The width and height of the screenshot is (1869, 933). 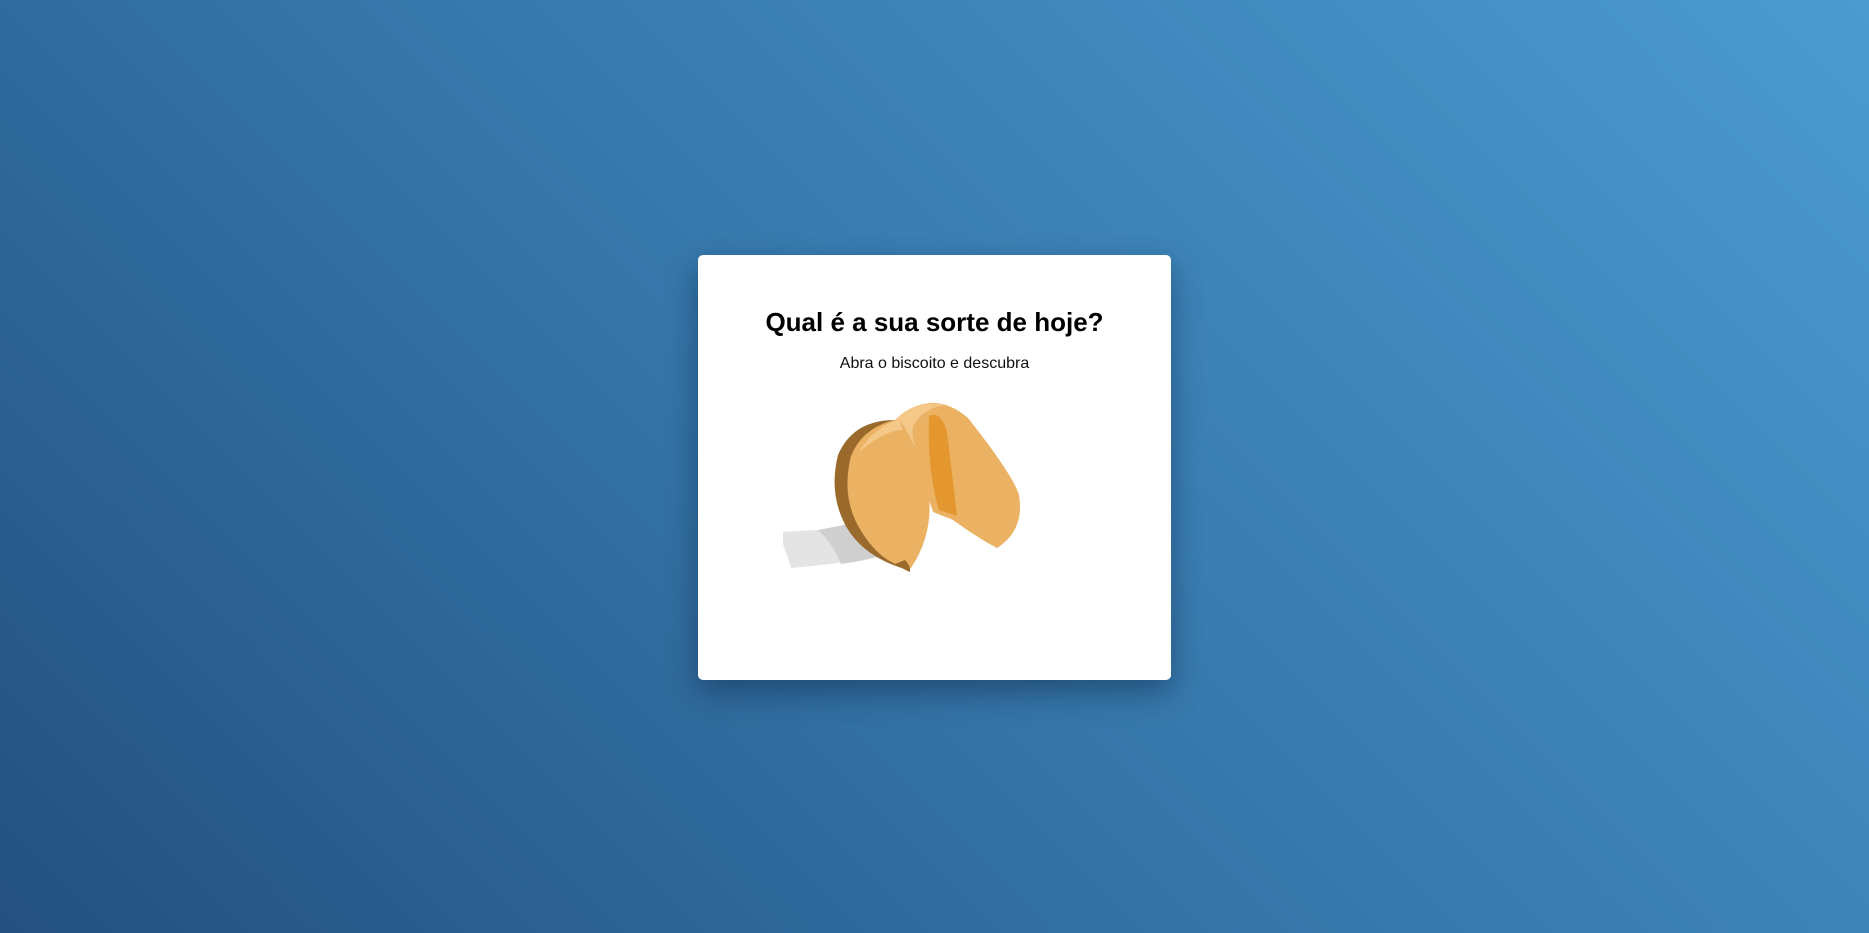 I want to click on page-title: Qual é a sua sorte de hoje?, so click(x=934, y=322).